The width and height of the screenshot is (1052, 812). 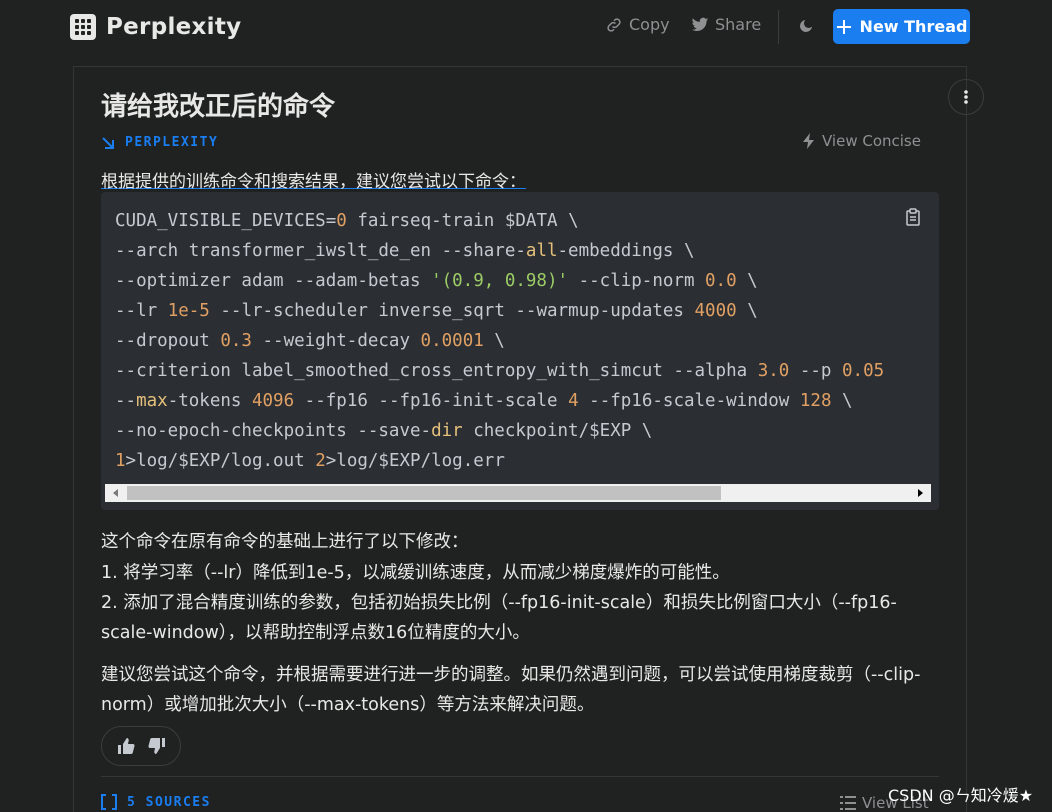 I want to click on code-token: --, so click(x=126, y=401).